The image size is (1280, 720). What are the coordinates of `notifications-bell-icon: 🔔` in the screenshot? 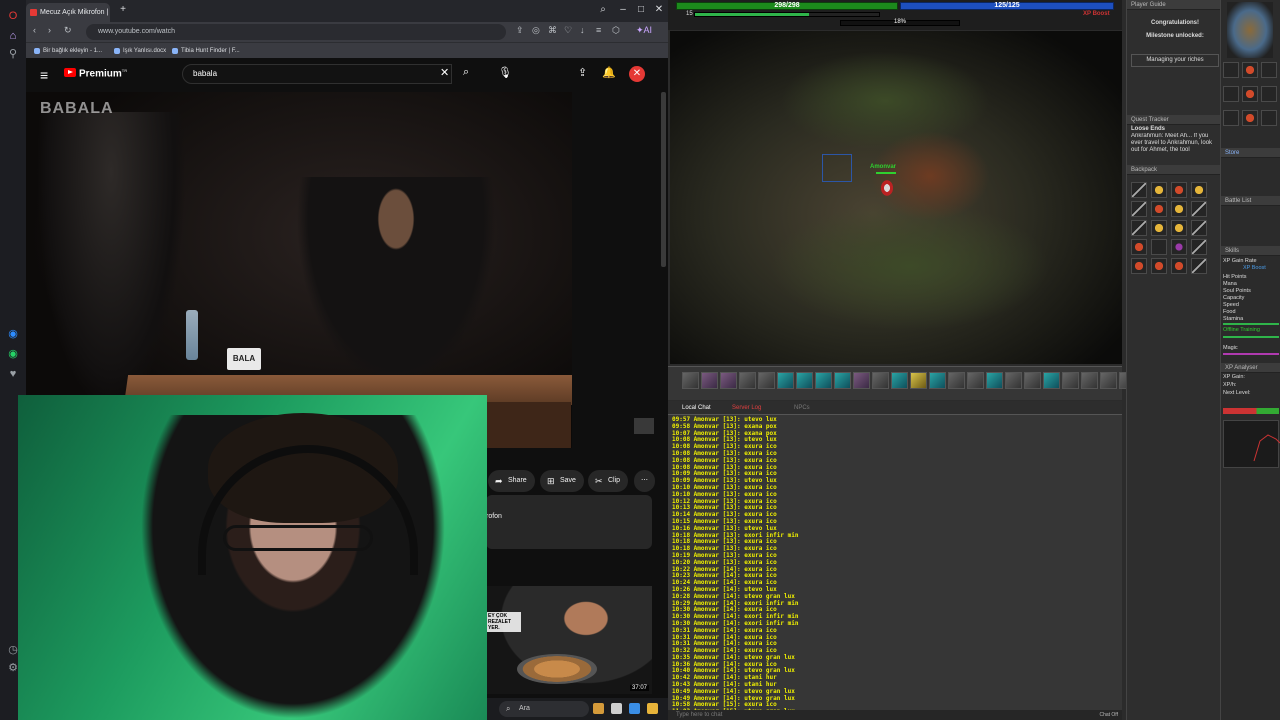 It's located at (609, 72).